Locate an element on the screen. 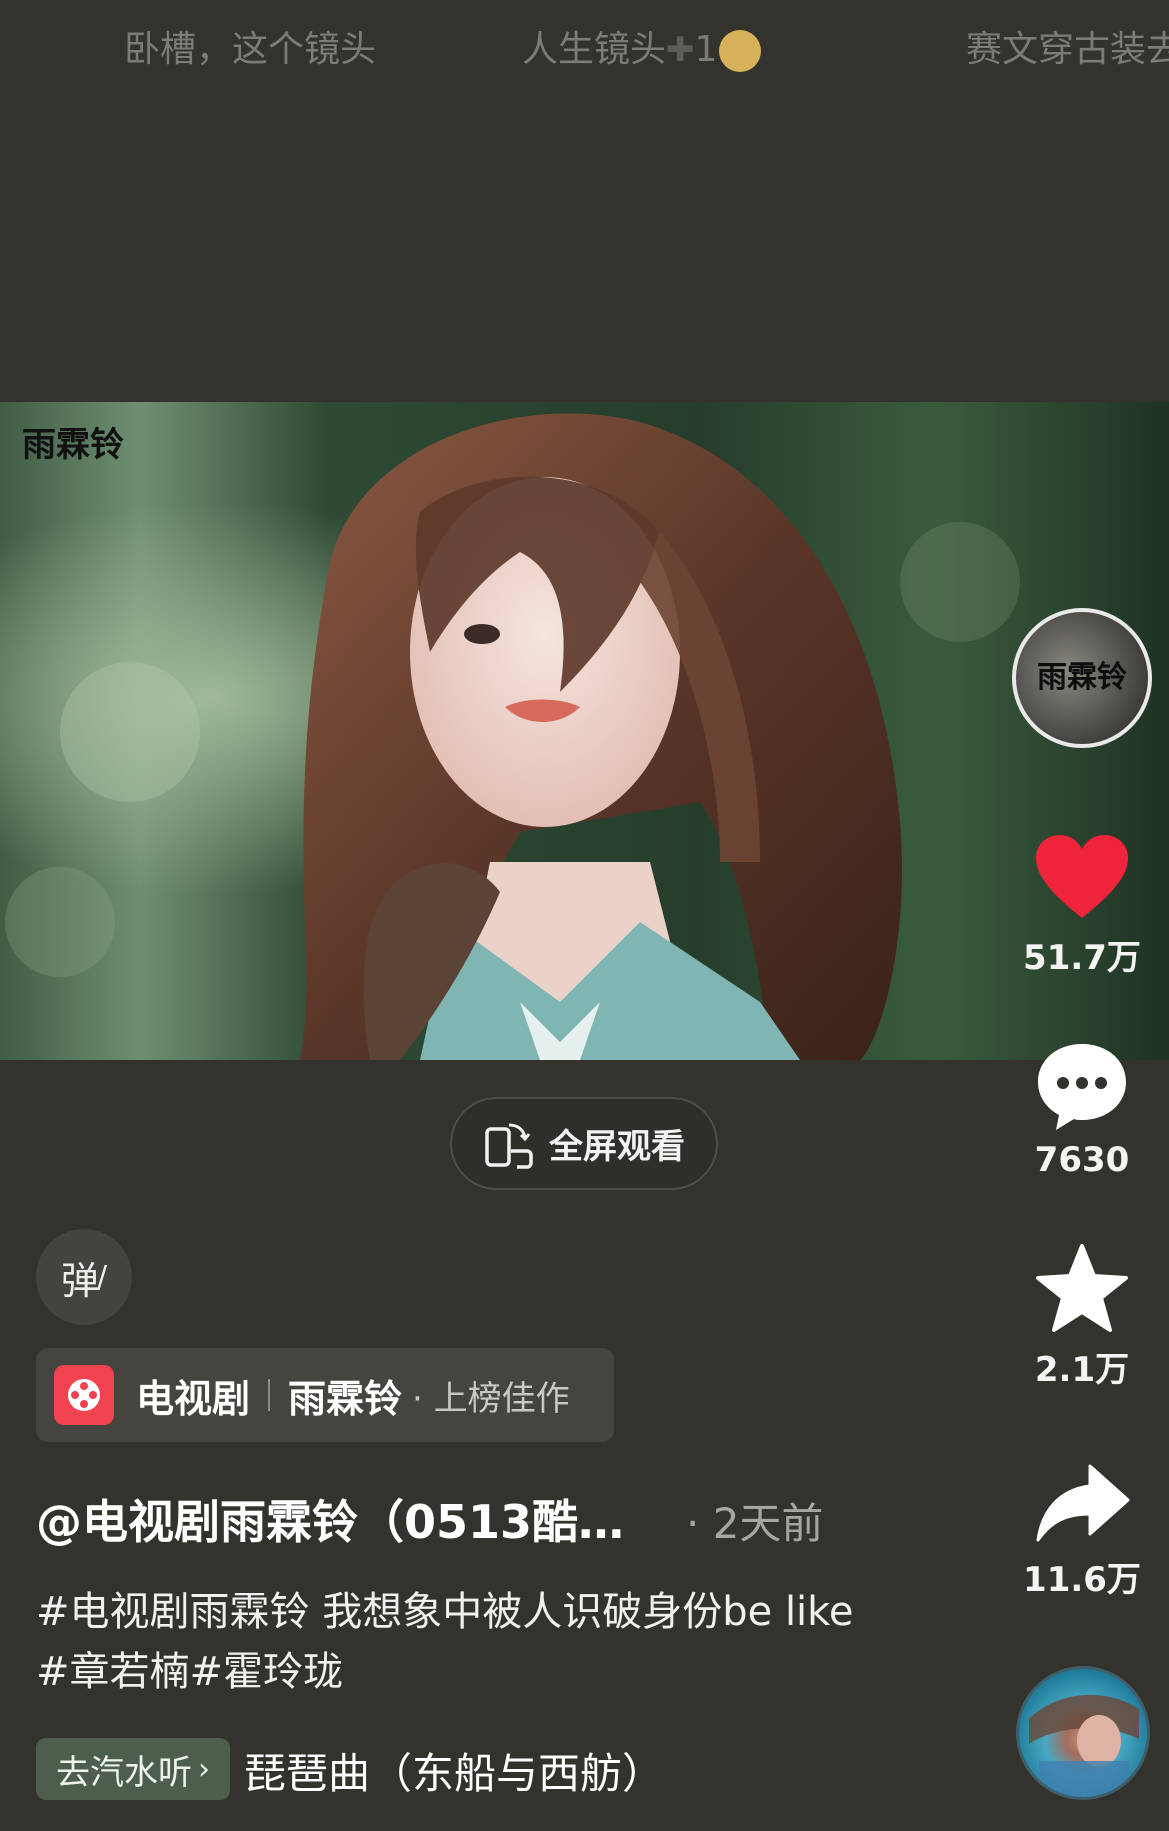  fullscreen-button: 全屏观看 is located at coordinates (584, 1143).